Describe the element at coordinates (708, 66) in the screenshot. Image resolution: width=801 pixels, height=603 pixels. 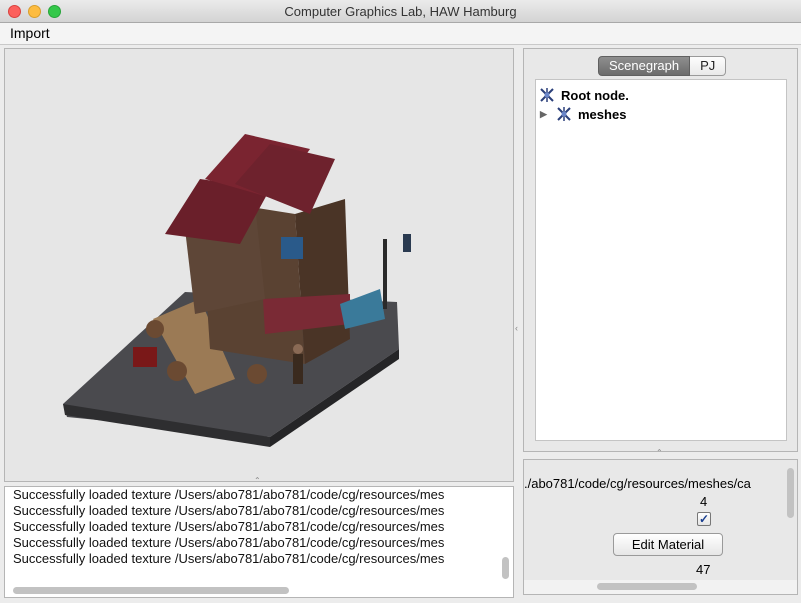
I see `tab-pj: PJ` at that location.